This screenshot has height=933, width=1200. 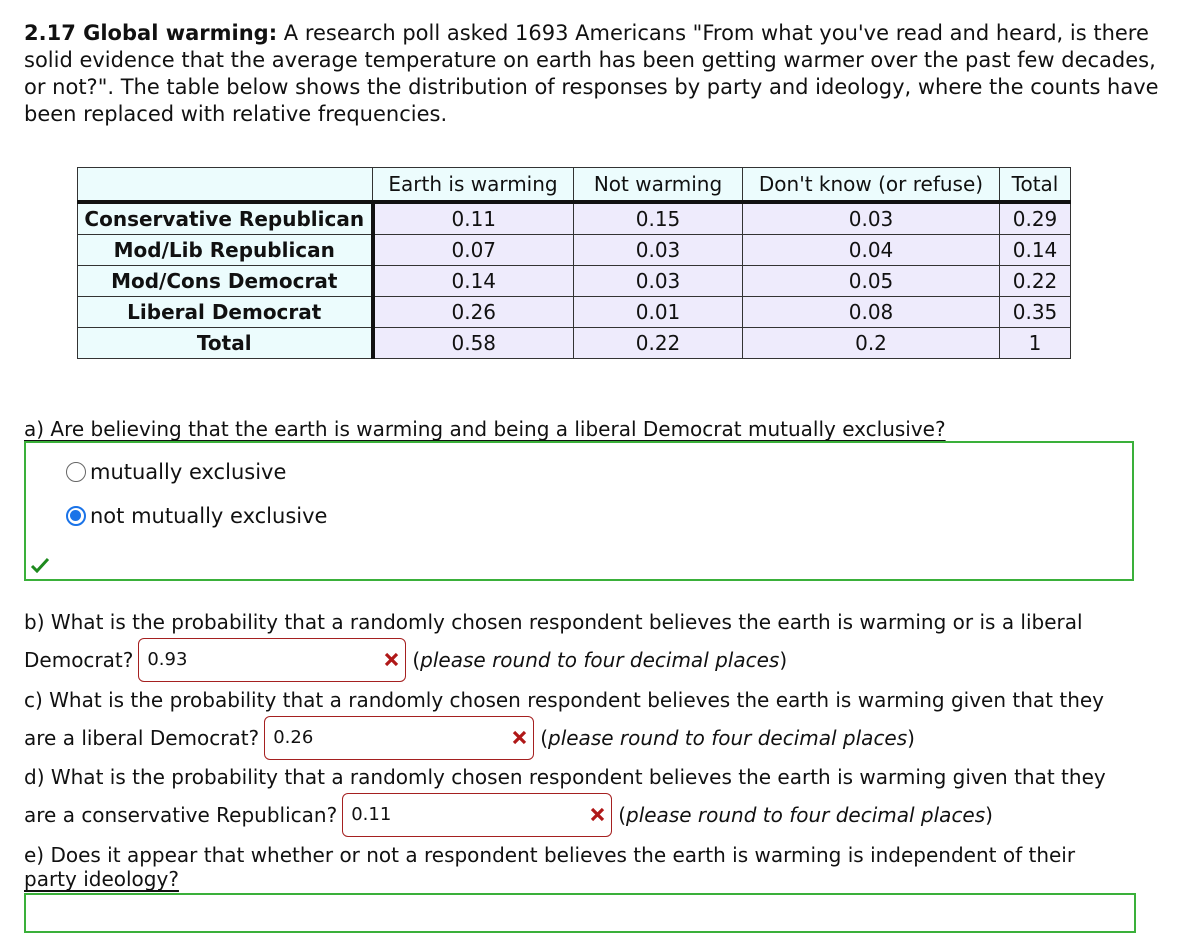 I want to click on table-row: Mod/Cons Democrat 0.14 0.03 0.05 0.22, so click(x=574, y=281).